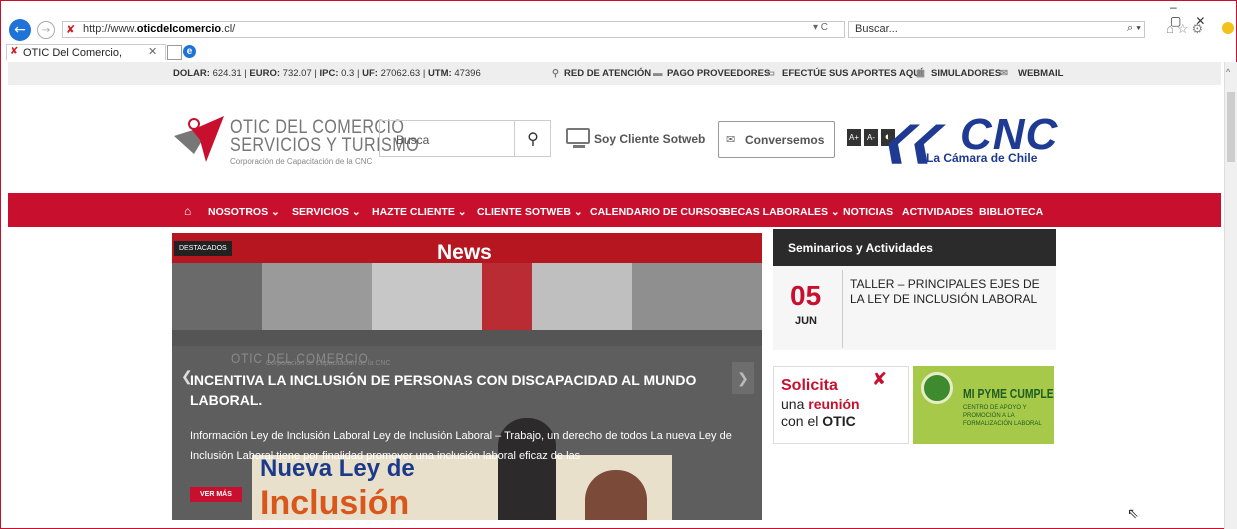  I want to click on solicita-text: con el, so click(802, 421).